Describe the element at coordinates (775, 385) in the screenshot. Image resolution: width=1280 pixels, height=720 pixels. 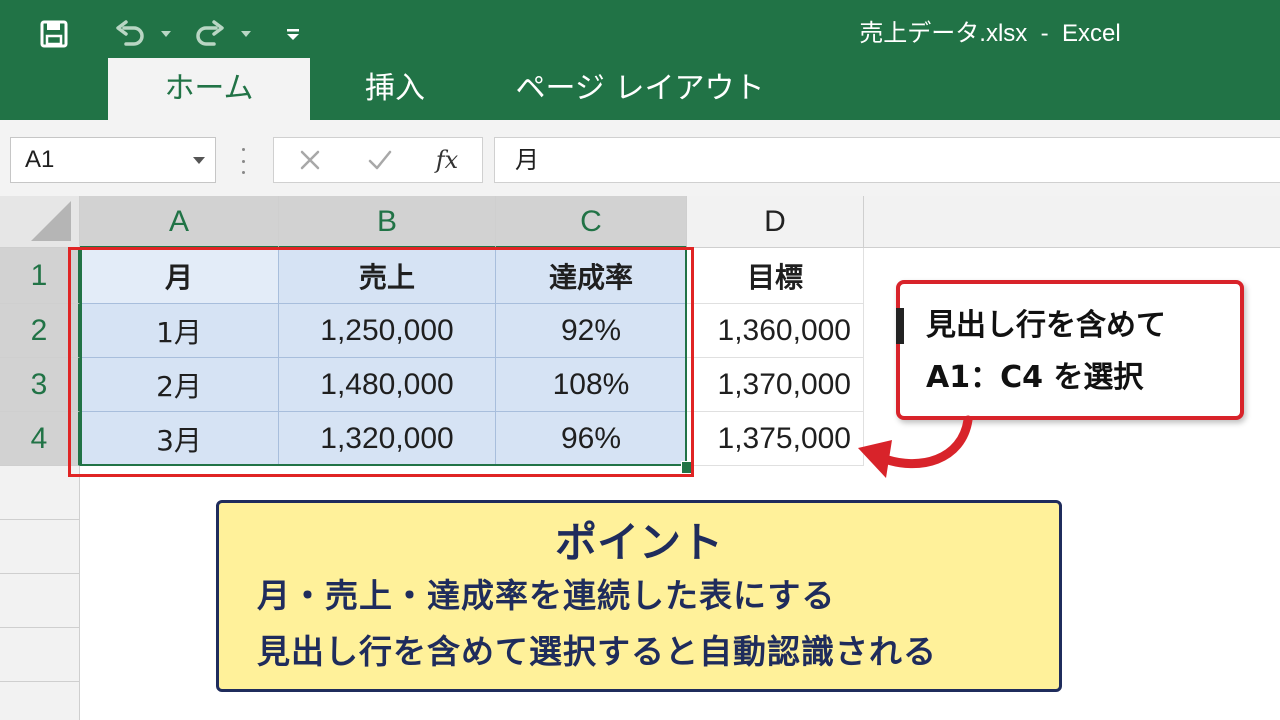
I see `cell-d3: 1,370,000` at that location.